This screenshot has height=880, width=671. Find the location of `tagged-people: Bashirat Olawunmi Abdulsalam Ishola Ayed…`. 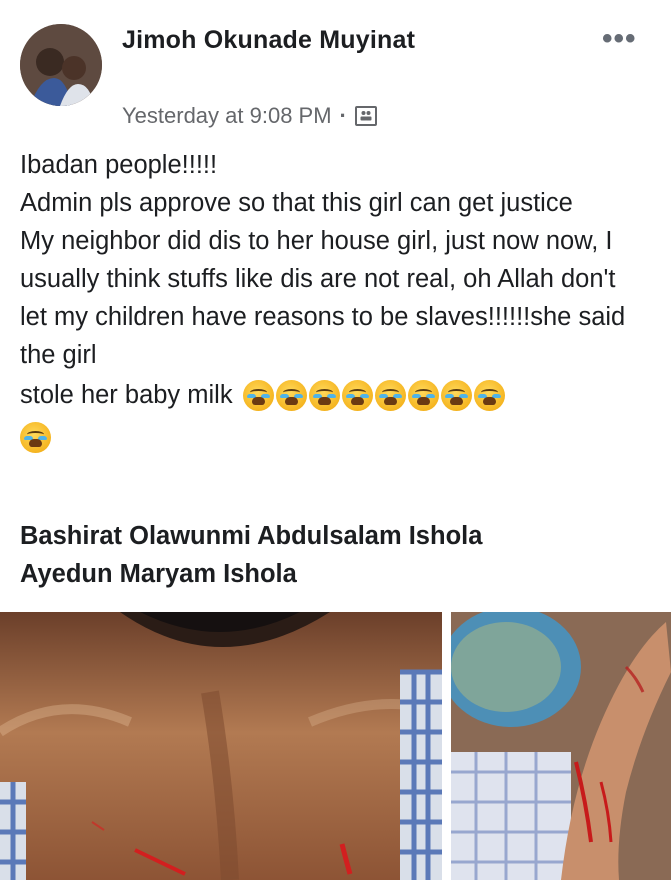

tagged-people: Bashirat Olawunmi Abdulsalam Ishola Ayed… is located at coordinates (251, 555).